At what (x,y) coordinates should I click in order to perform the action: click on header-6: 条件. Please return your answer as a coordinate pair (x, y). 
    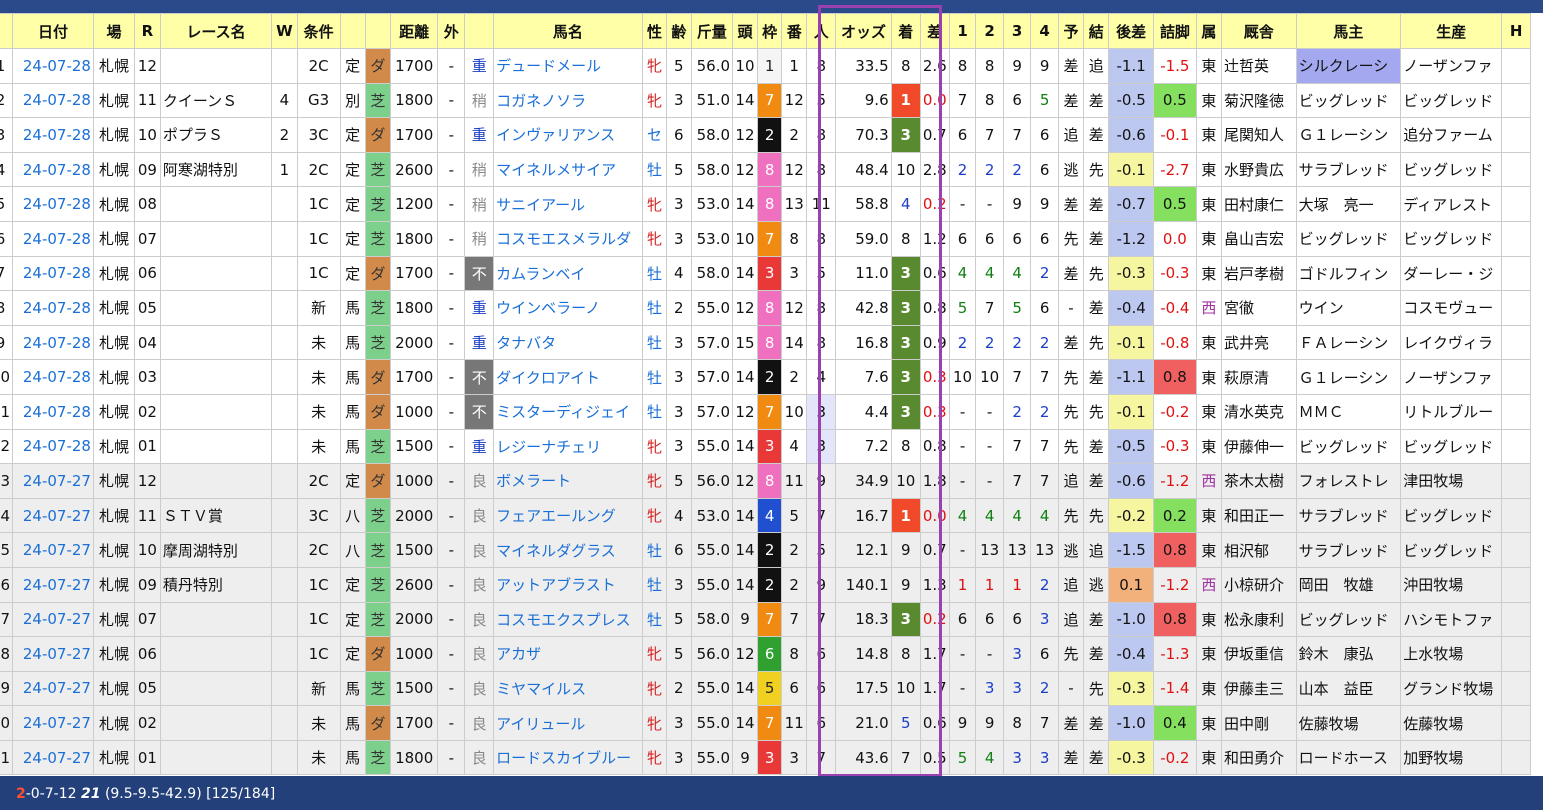
    Looking at the image, I should click on (318, 31).